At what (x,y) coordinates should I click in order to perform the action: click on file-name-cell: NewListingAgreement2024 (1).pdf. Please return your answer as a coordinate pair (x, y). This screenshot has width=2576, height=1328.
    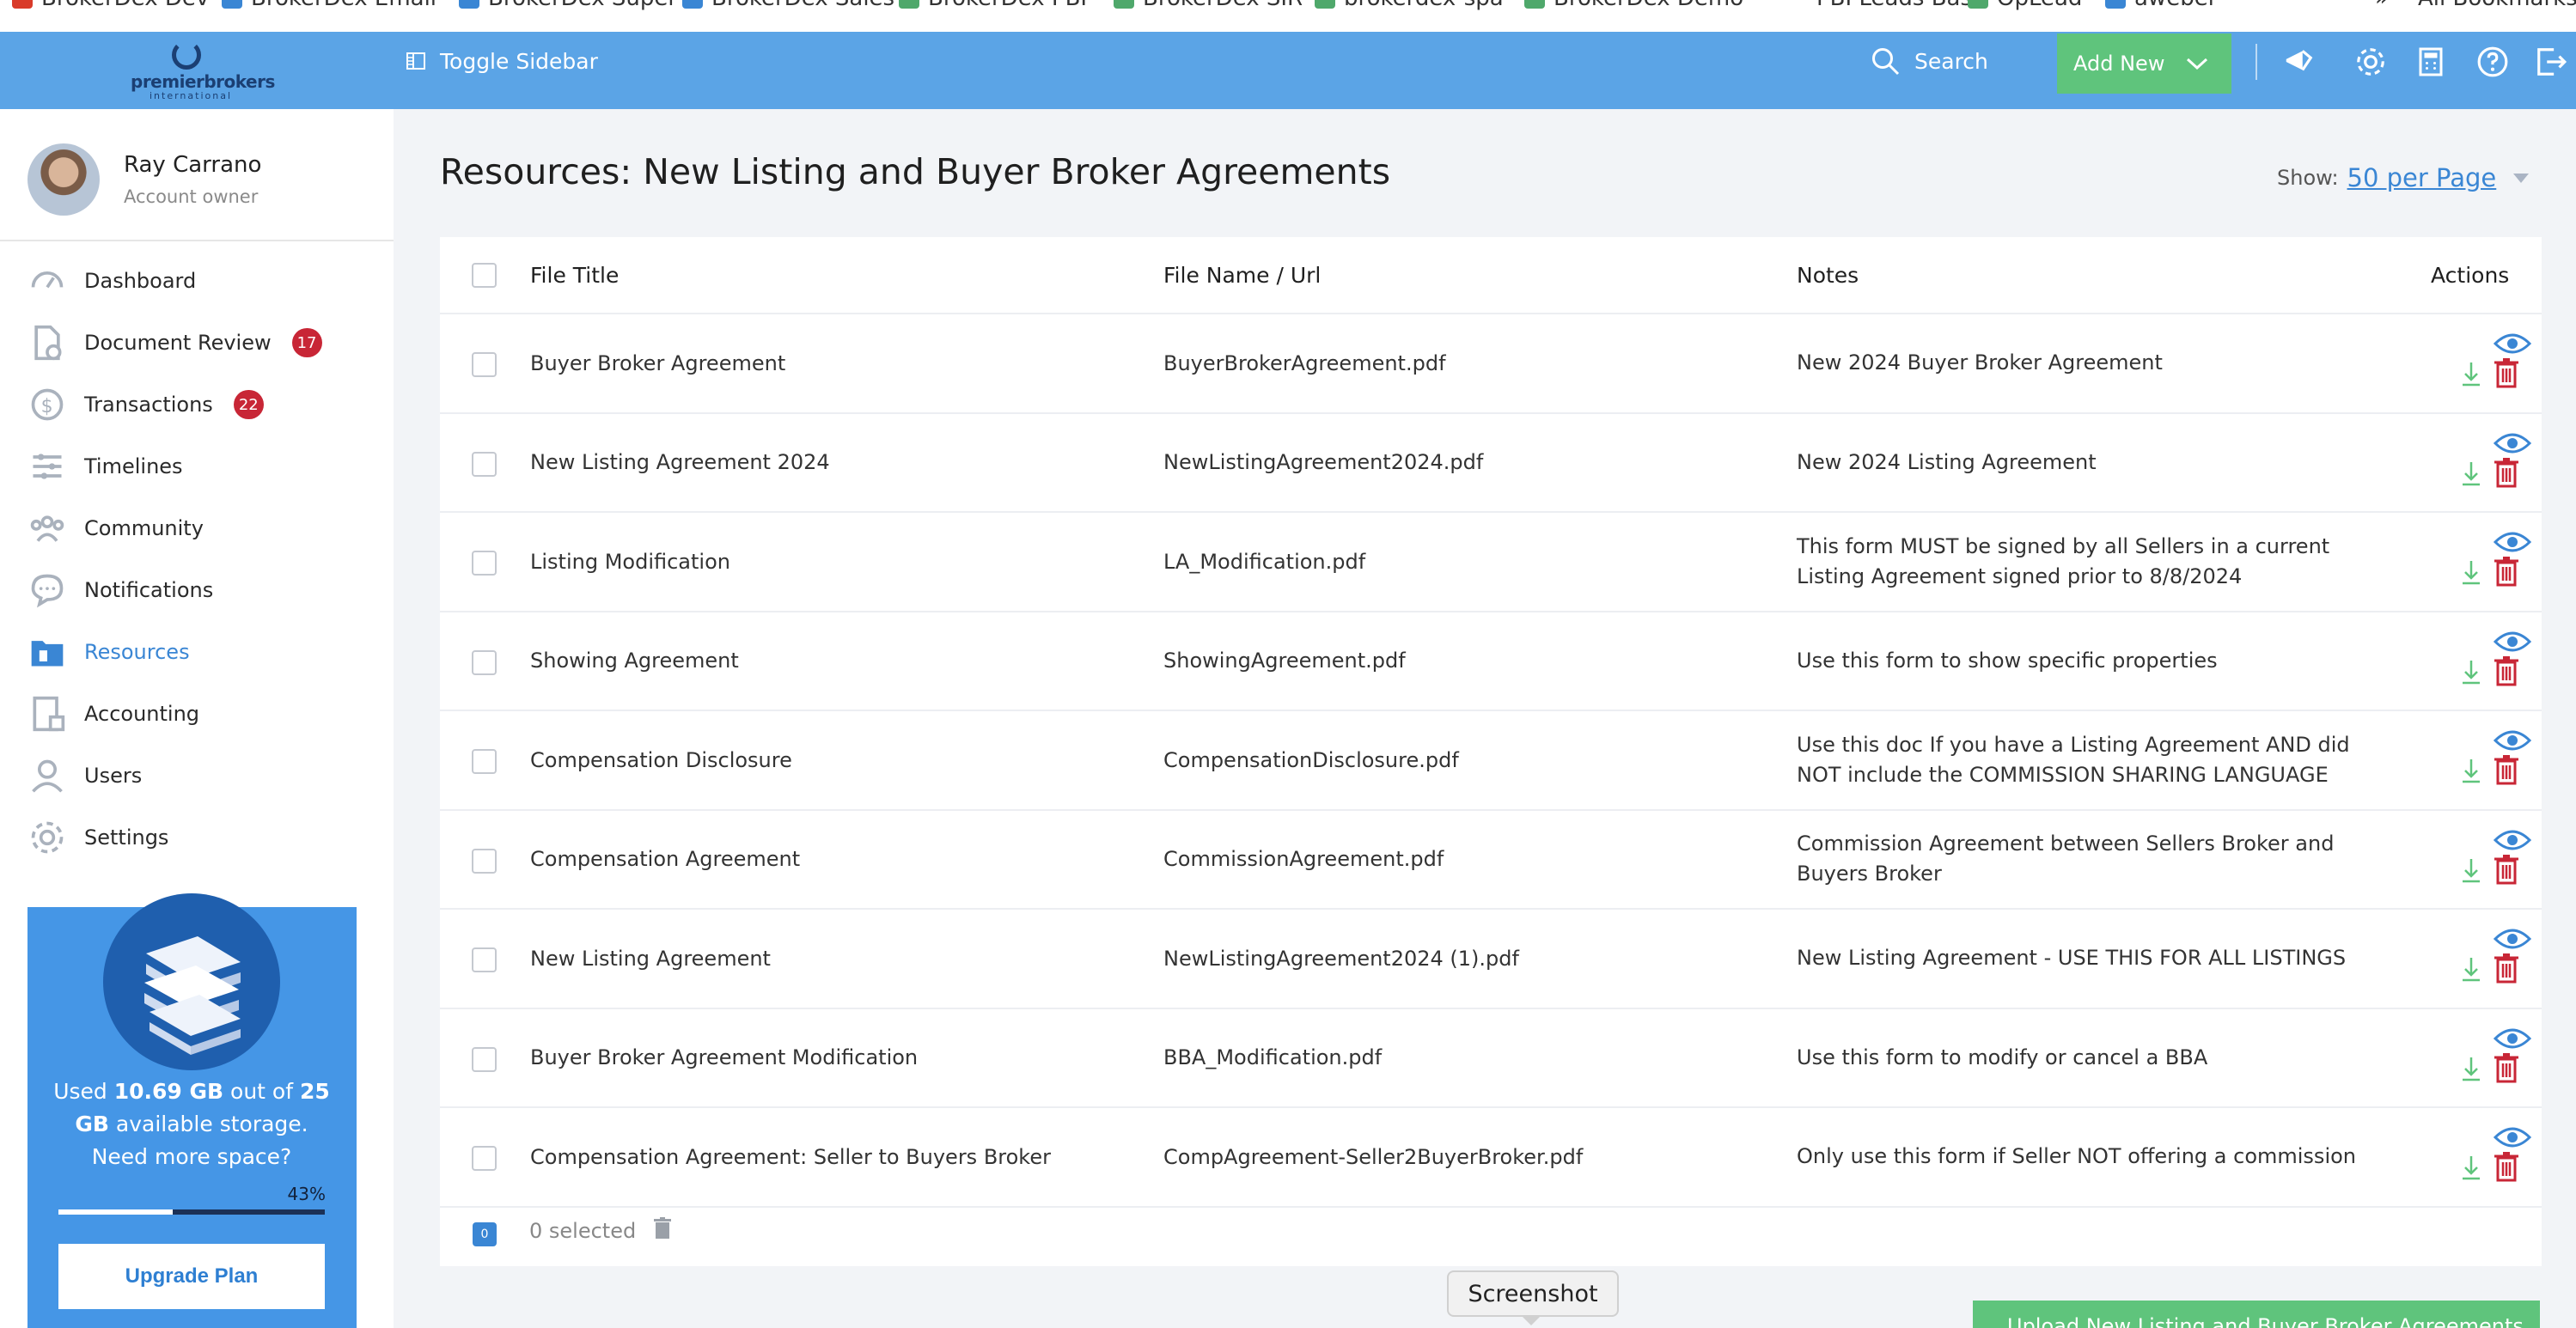
    Looking at the image, I should click on (1341, 959).